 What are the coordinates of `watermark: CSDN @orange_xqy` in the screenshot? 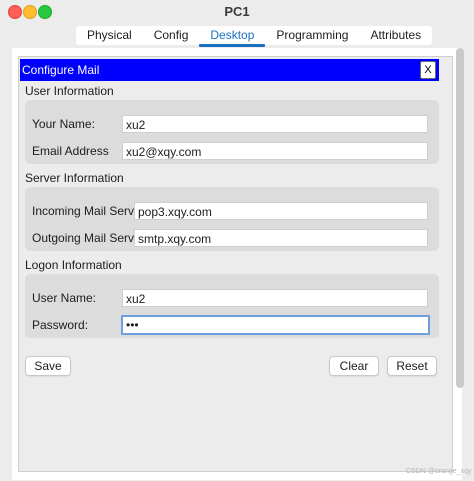 It's located at (439, 471).